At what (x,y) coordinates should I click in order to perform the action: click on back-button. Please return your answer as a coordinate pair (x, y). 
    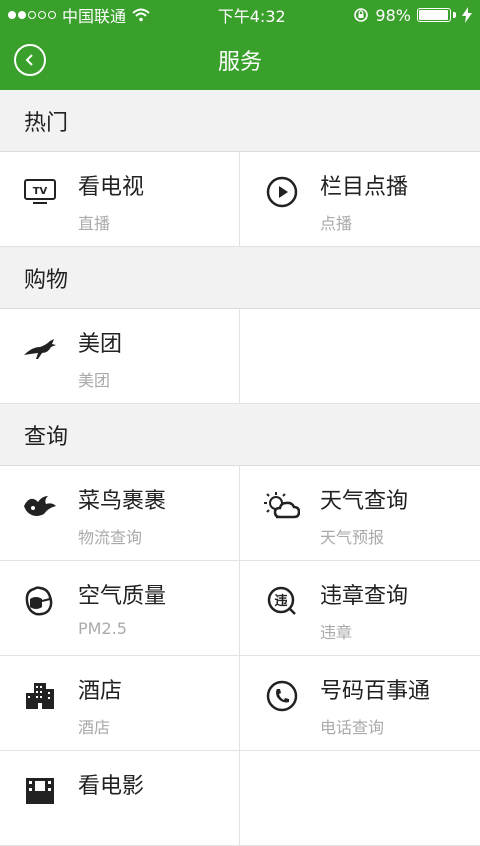
    Looking at the image, I should click on (30, 60).